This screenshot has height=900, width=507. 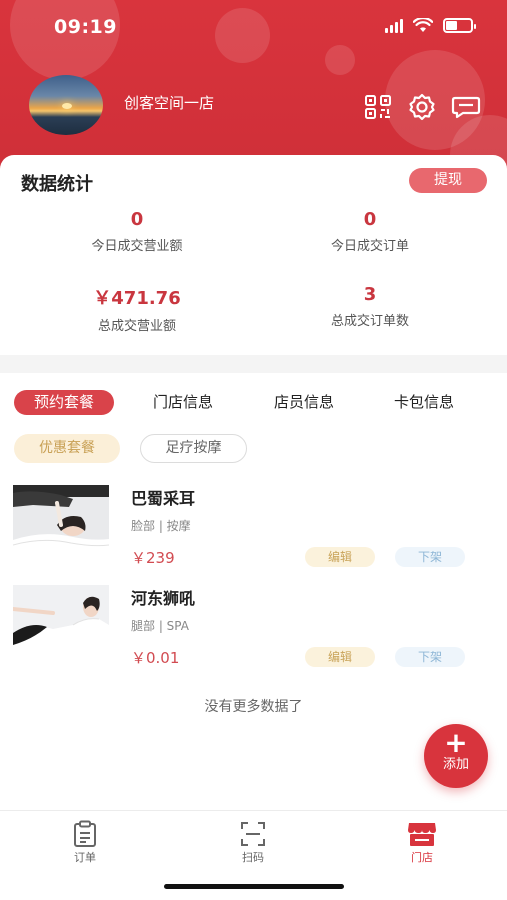 I want to click on status-time: 09:19, so click(x=85, y=27).